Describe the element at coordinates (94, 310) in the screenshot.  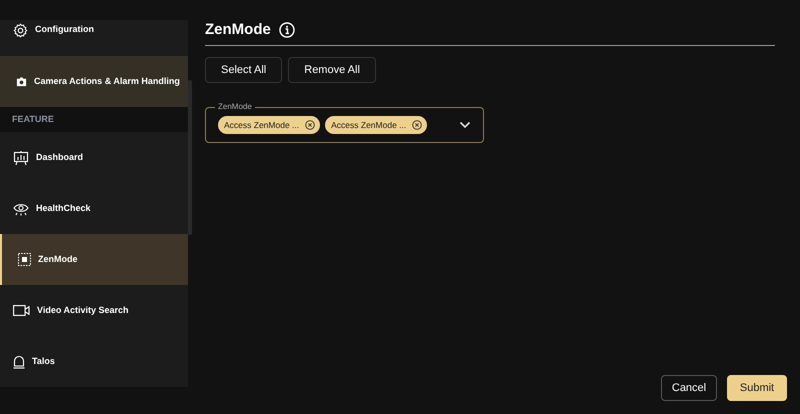
I see `sidebar-item: Video Activity Search` at that location.